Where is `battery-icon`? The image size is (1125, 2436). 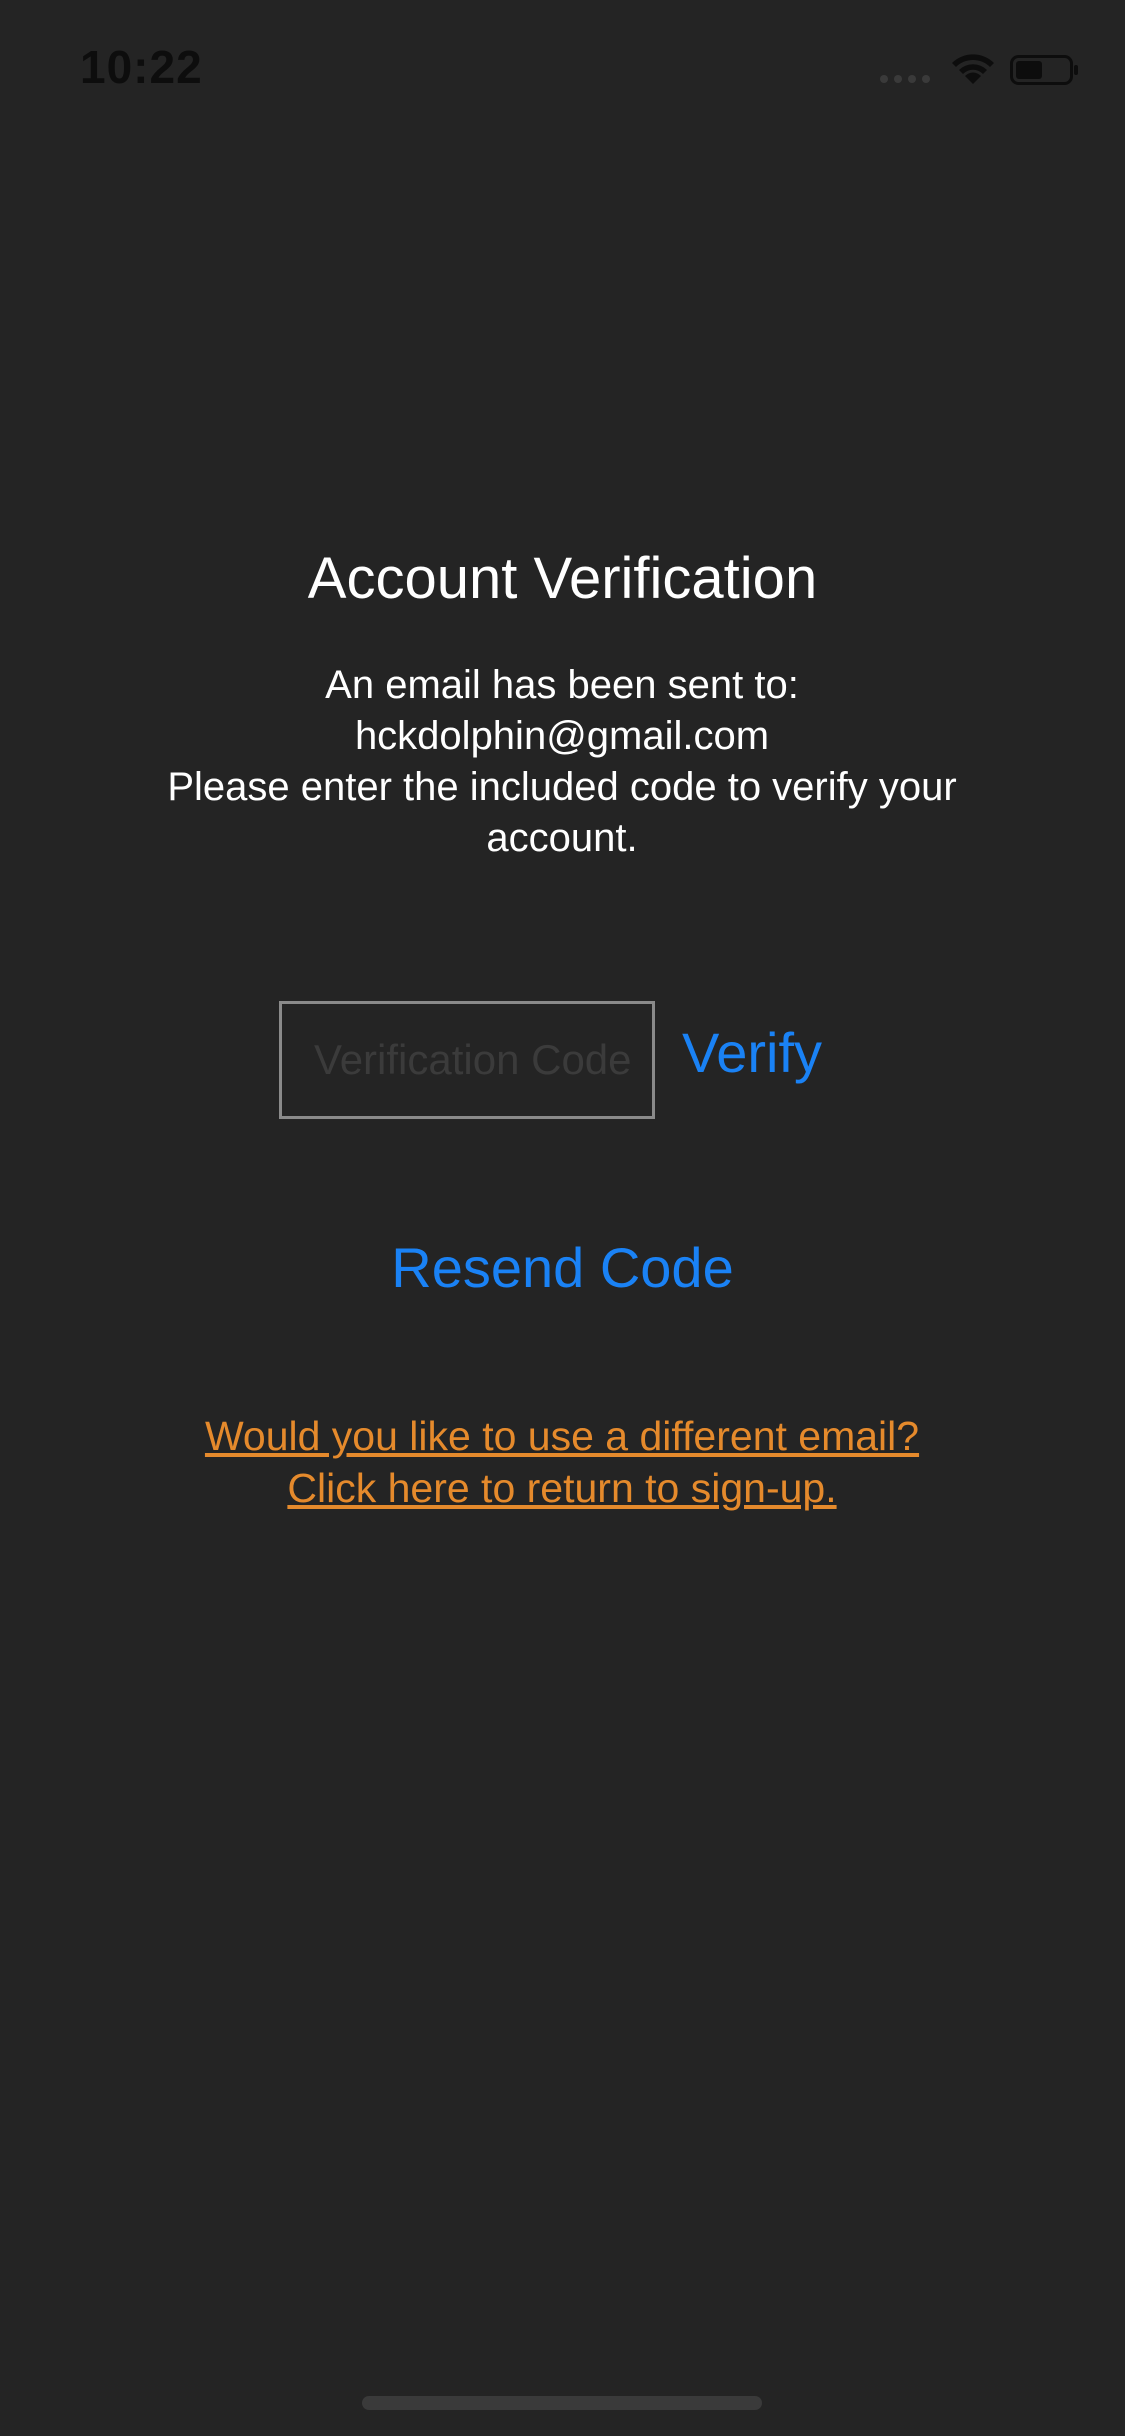
battery-icon is located at coordinates (1044, 70).